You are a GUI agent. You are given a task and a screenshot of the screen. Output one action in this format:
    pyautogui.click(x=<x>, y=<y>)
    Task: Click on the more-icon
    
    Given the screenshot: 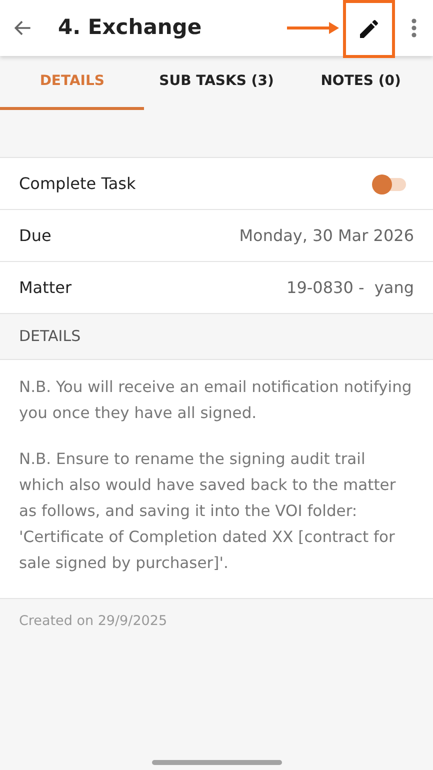 What is the action you would take?
    pyautogui.click(x=414, y=28)
    